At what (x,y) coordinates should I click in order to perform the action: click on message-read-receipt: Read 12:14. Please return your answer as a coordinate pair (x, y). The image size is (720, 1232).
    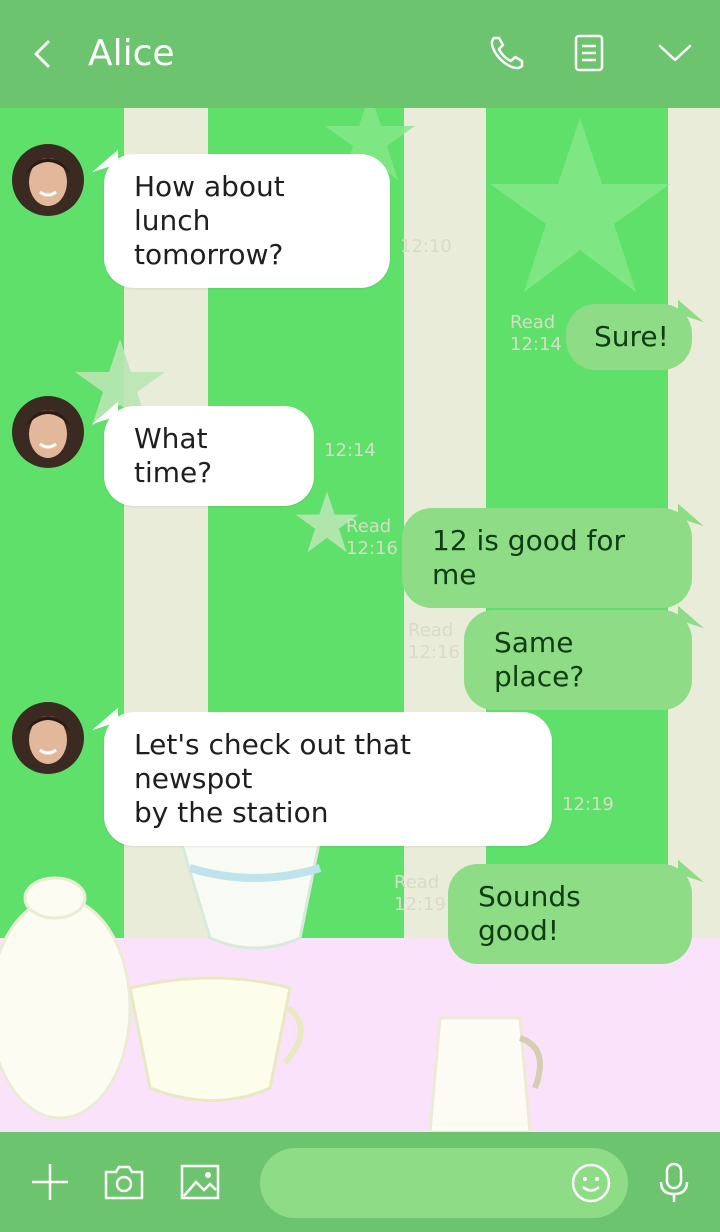
    Looking at the image, I should click on (536, 334).